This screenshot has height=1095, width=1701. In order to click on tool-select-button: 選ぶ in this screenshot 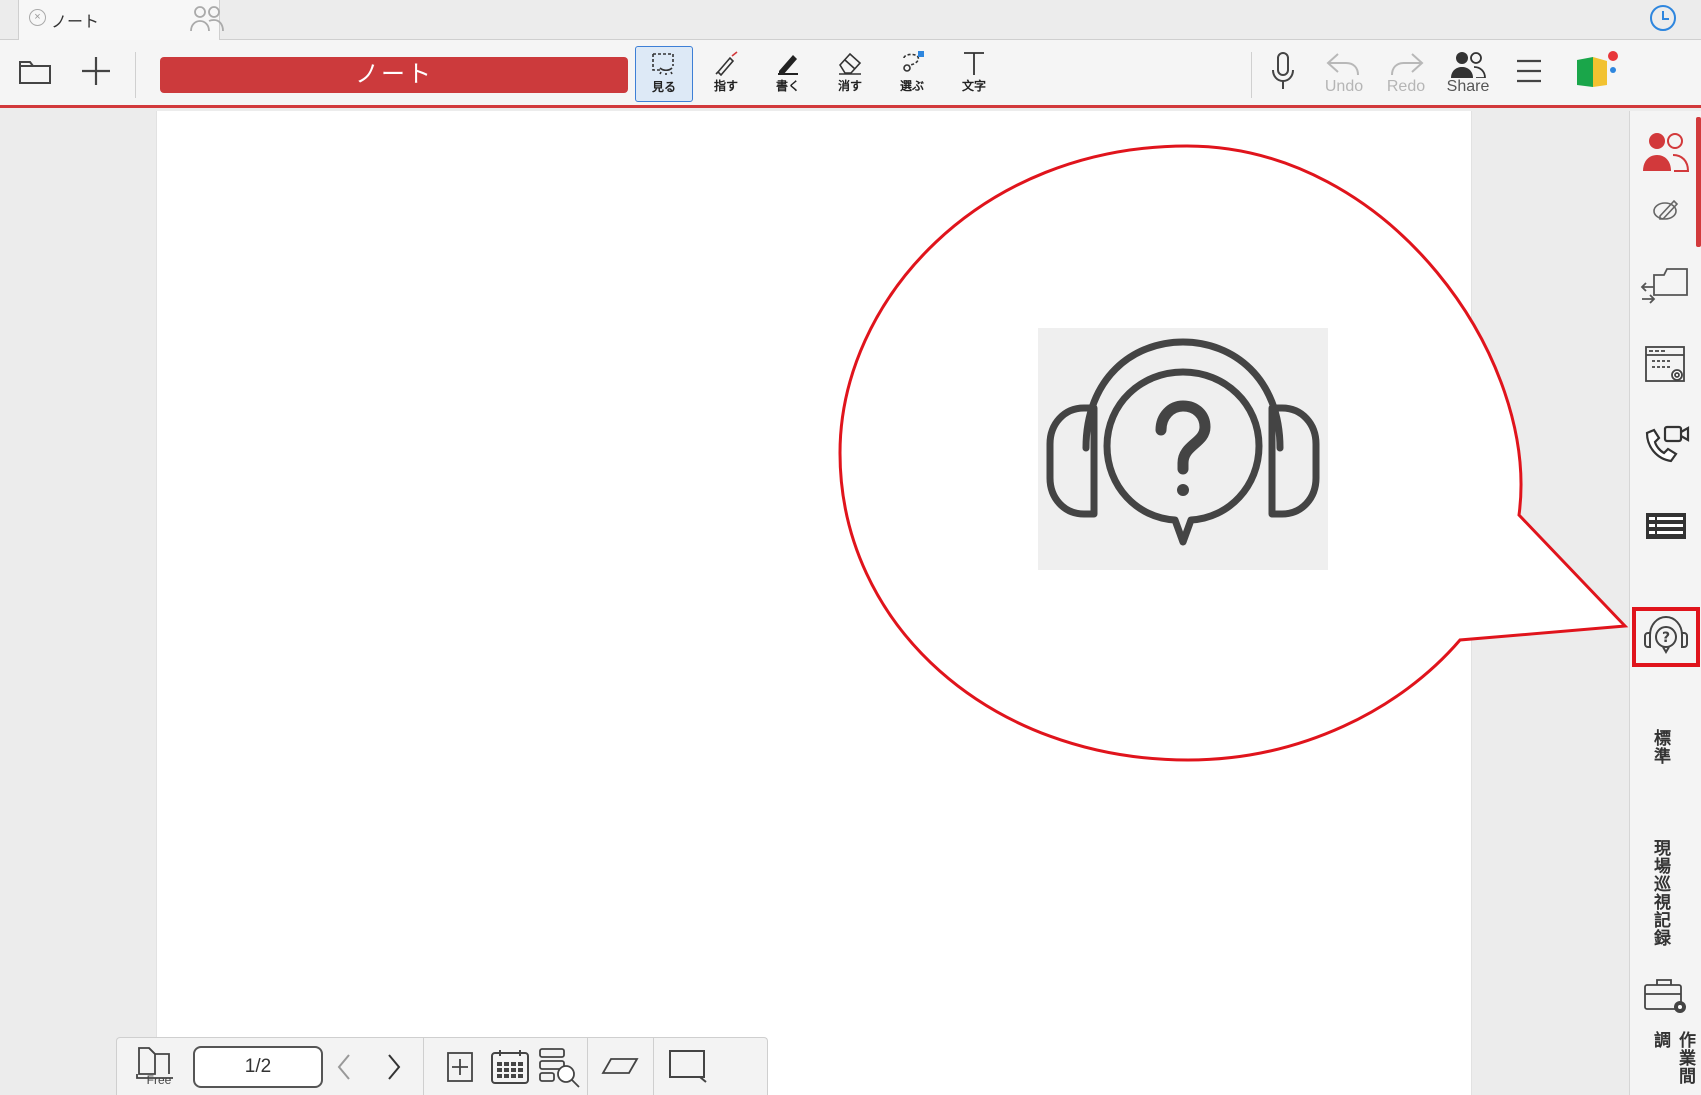, I will do `click(912, 74)`.